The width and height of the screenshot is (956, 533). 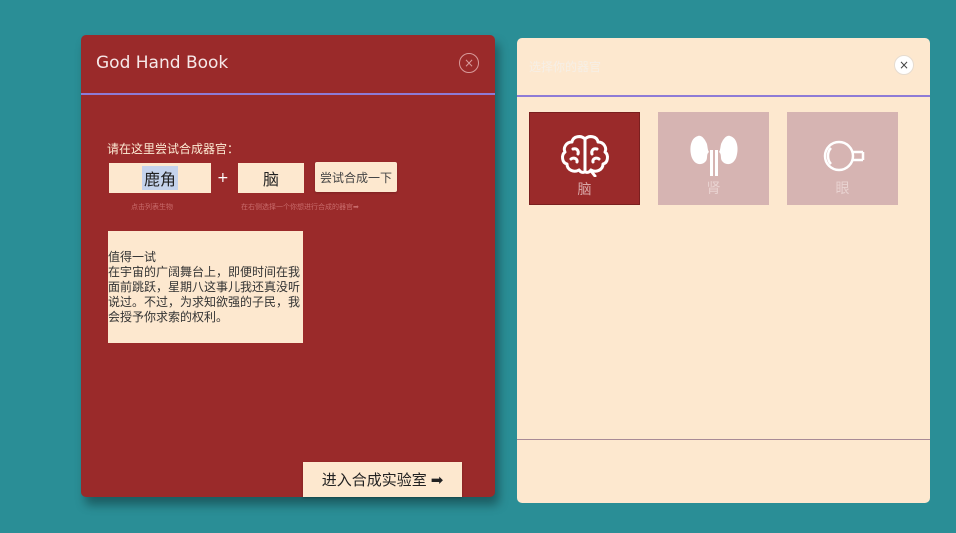 What do you see at coordinates (723, 67) in the screenshot?
I see `organ-panel-header: 选择你的器官 ×` at bounding box center [723, 67].